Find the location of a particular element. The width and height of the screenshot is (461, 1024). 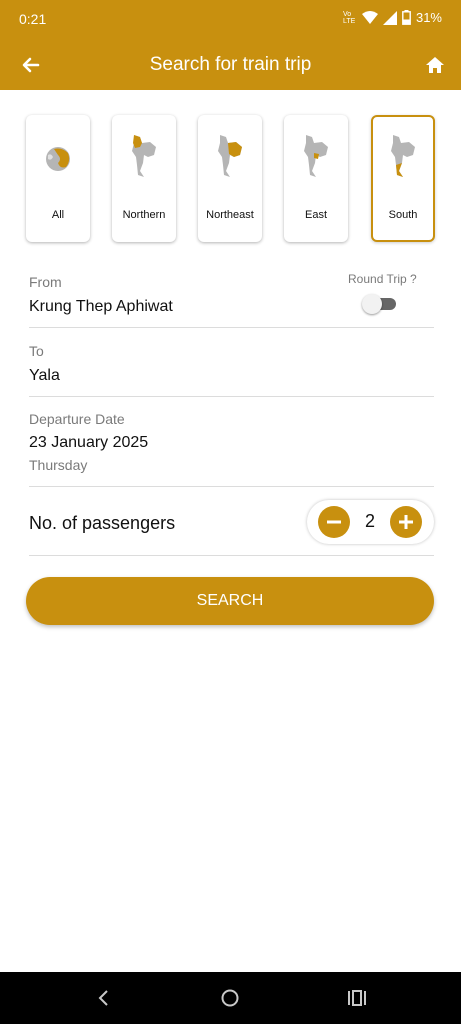

increment-button is located at coordinates (406, 522).